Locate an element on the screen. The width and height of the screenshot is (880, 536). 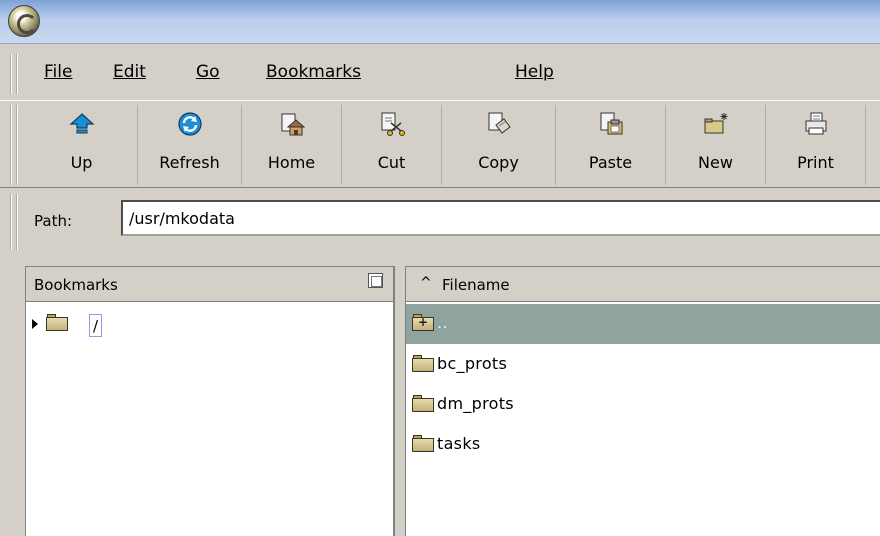
parent-folder-icon is located at coordinates (423, 322).